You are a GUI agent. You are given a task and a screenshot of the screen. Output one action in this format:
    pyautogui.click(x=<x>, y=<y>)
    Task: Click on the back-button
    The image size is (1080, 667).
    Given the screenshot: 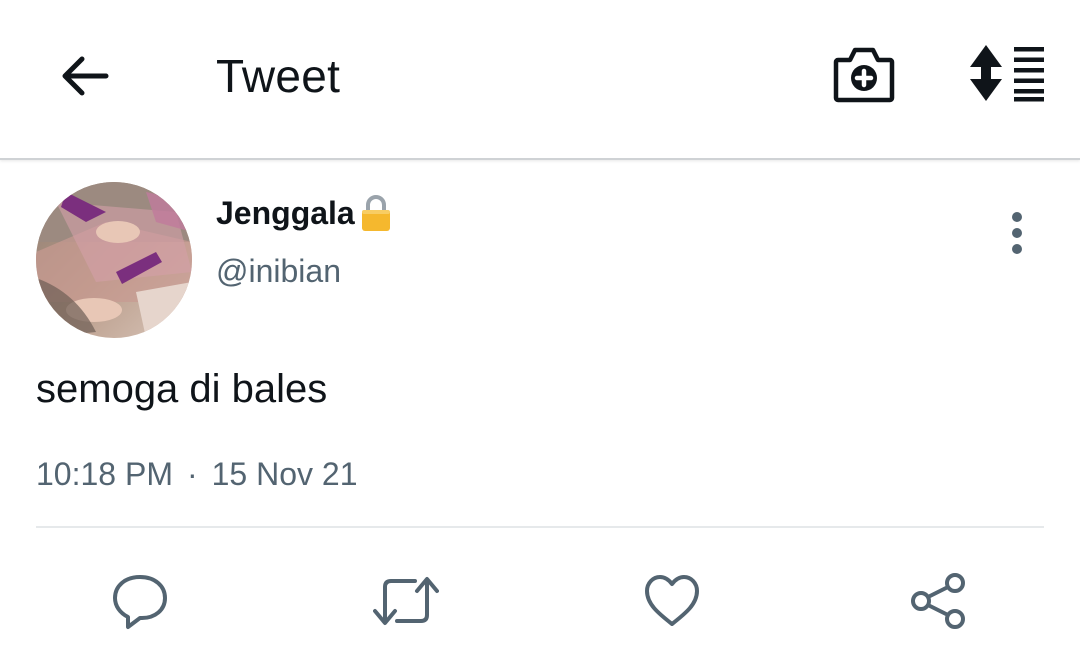 What is the action you would take?
    pyautogui.click(x=84, y=76)
    